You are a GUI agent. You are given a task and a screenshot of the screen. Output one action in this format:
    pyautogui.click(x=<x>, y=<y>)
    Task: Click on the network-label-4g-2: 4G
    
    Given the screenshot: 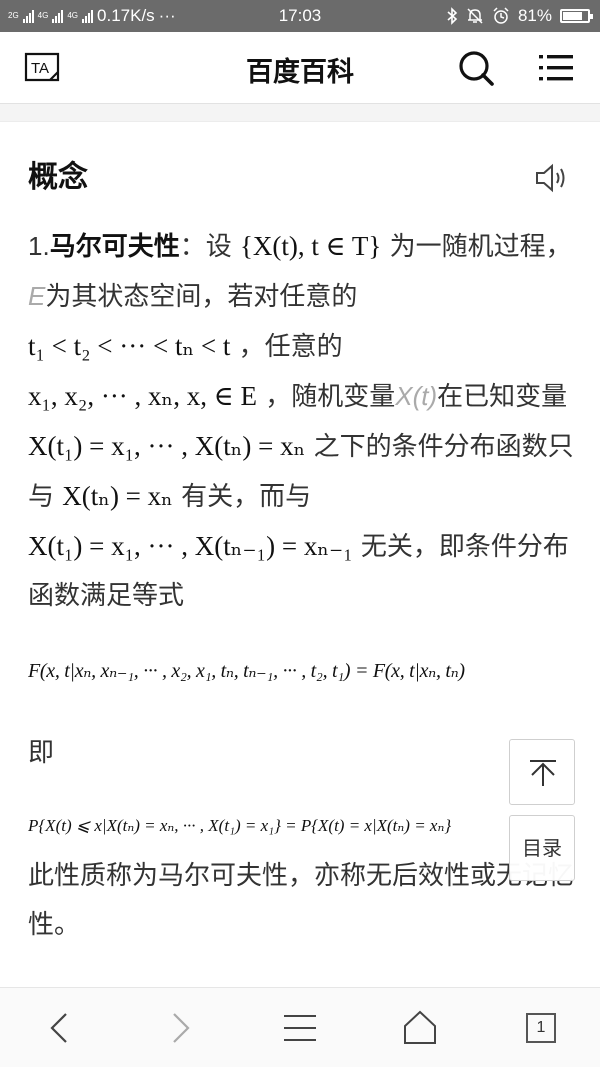 What is the action you would take?
    pyautogui.click(x=73, y=15)
    